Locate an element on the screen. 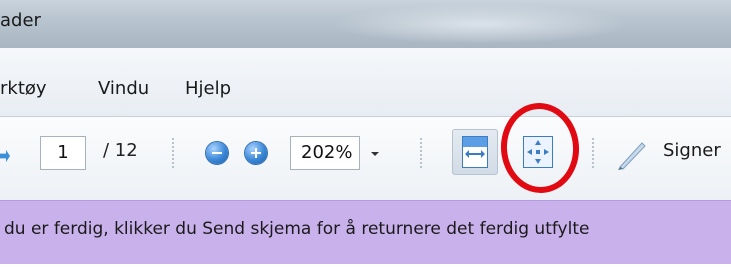 This screenshot has height=278, width=731. title-bar-glow is located at coordinates (480, 24).